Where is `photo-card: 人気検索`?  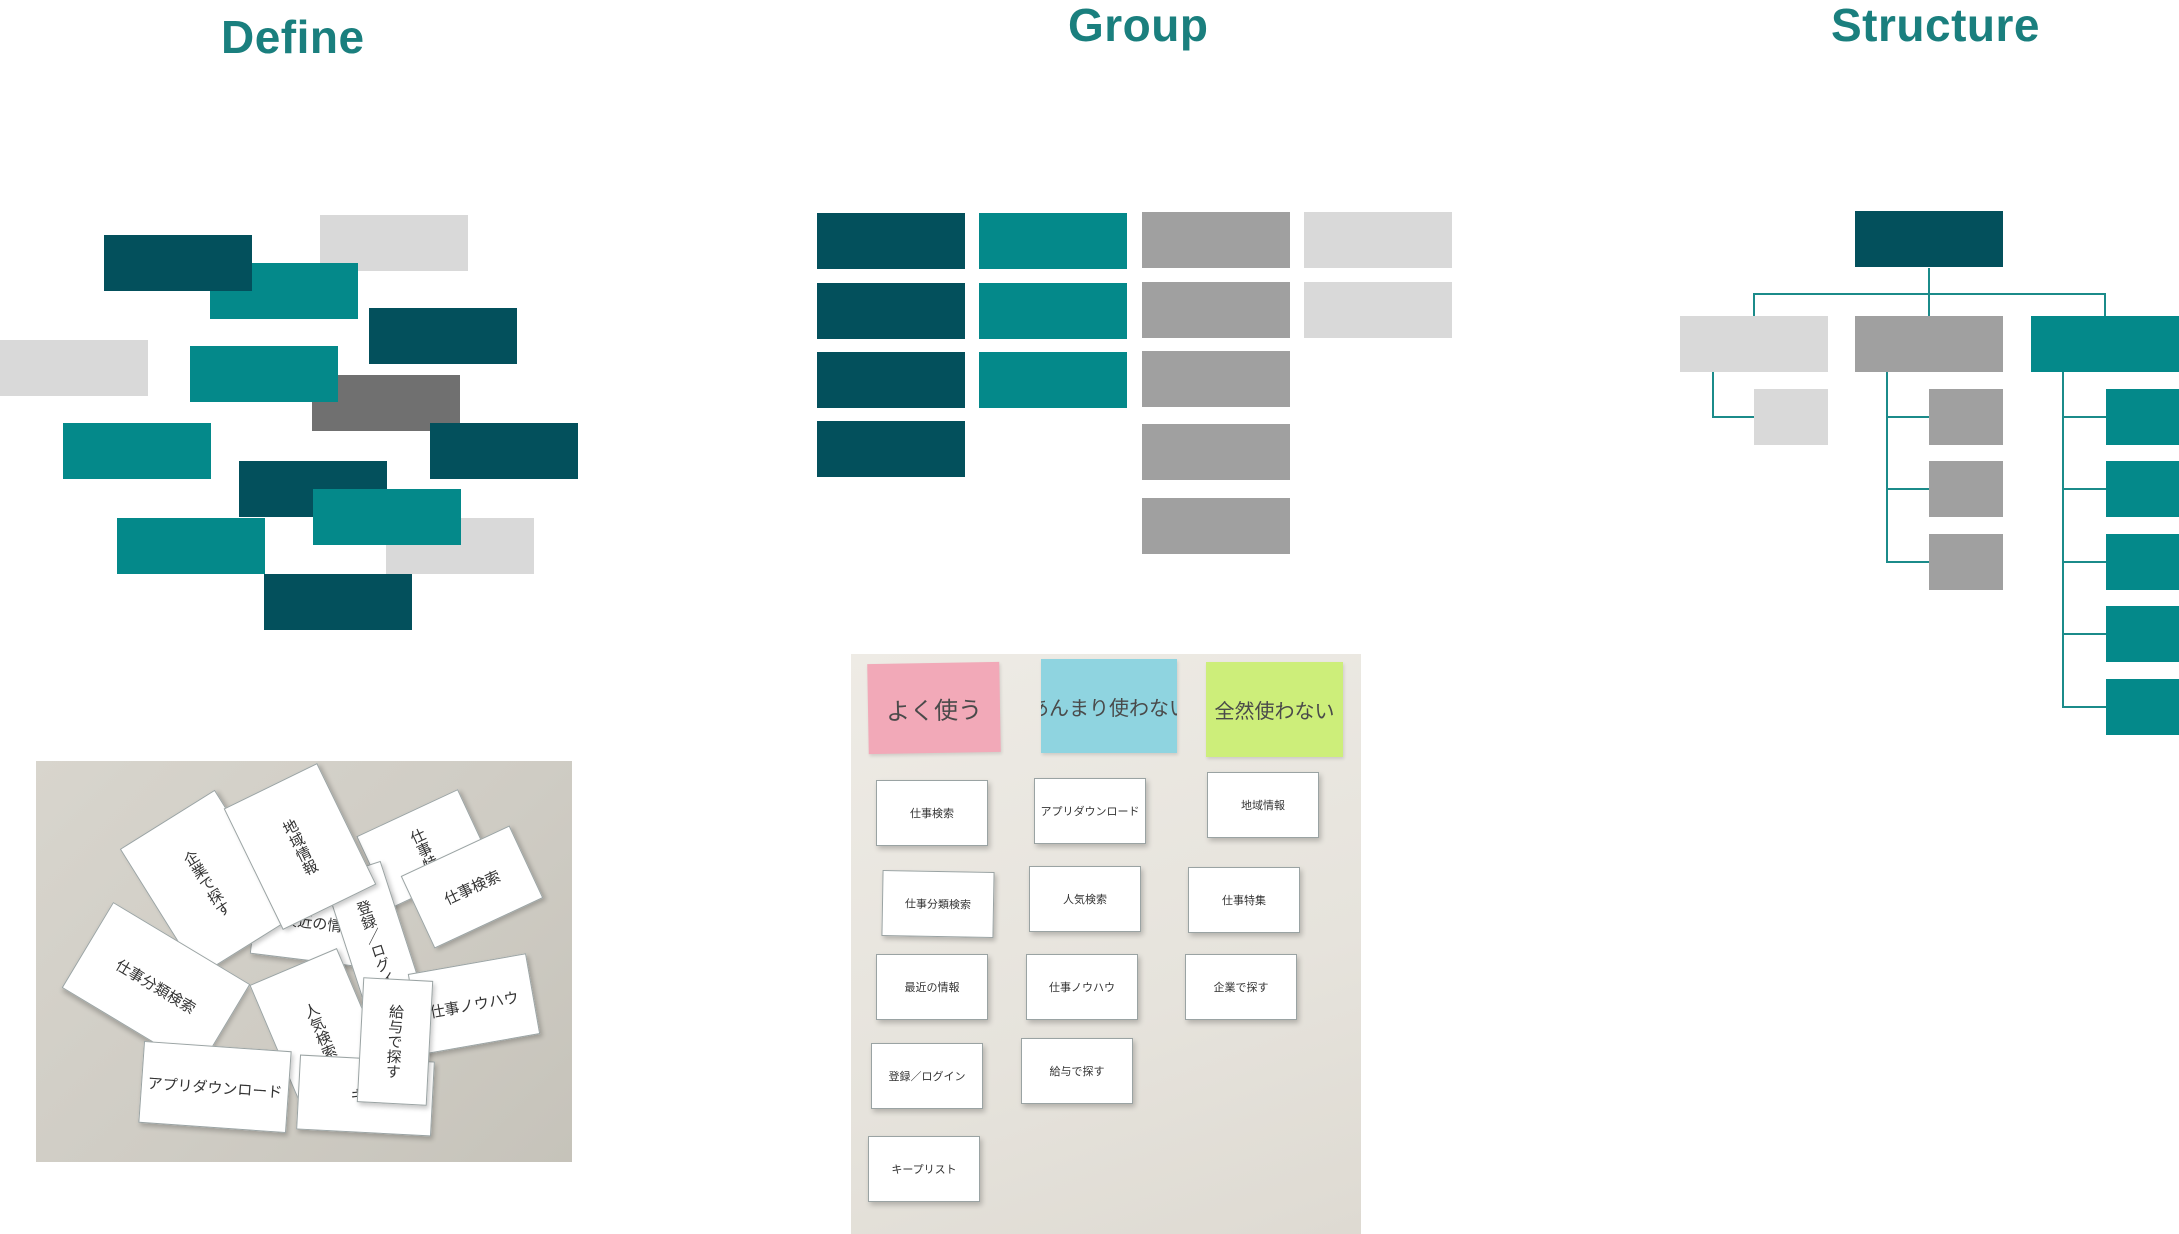 photo-card: 人気検索 is located at coordinates (1085, 899).